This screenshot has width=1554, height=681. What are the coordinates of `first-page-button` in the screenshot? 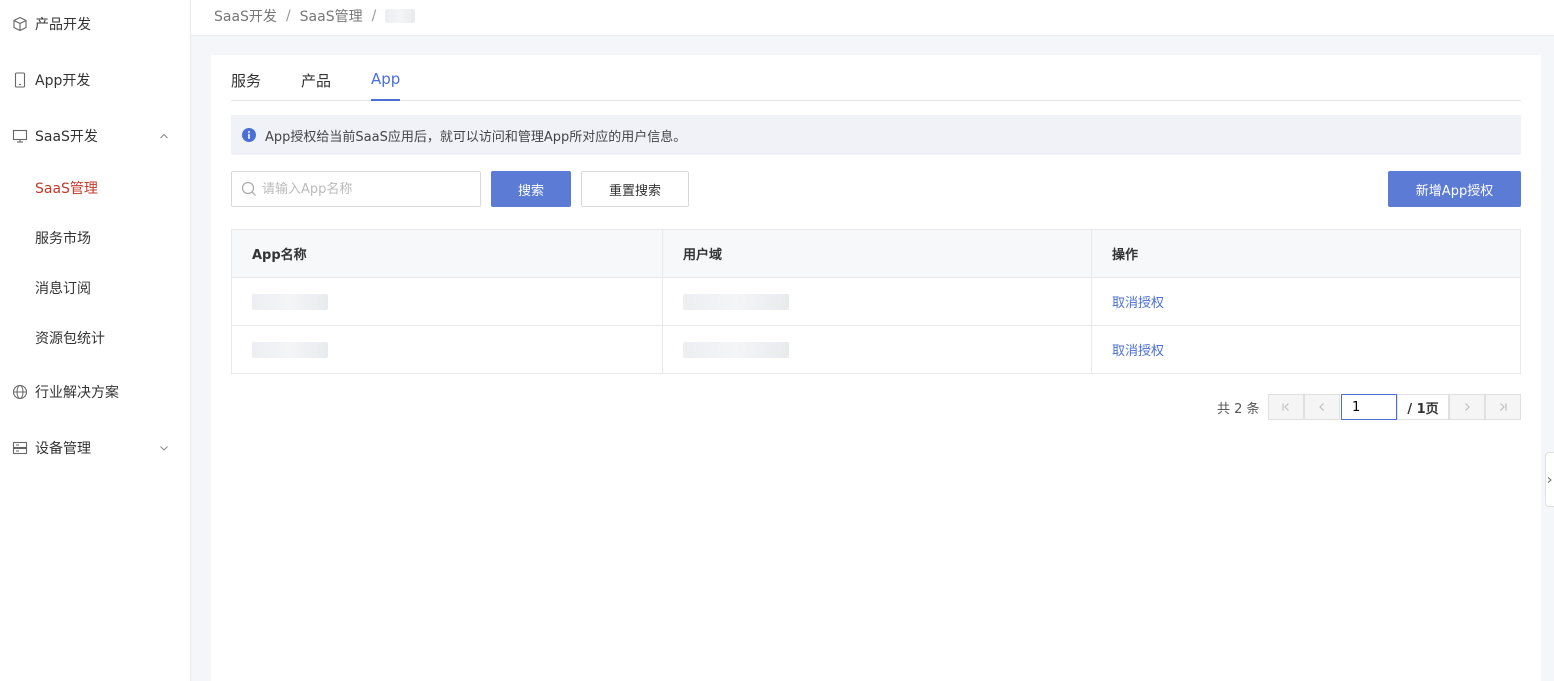 It's located at (1286, 407).